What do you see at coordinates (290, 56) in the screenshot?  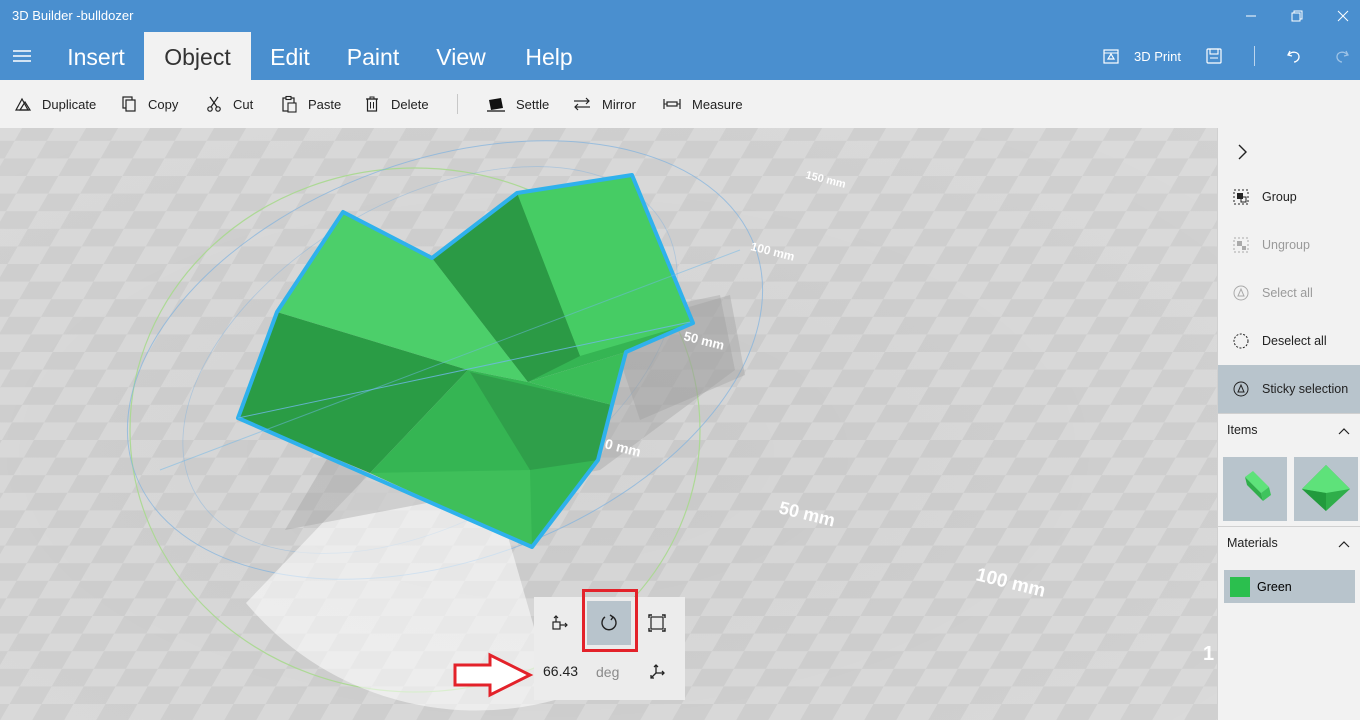 I see `tab-edit: Edit` at bounding box center [290, 56].